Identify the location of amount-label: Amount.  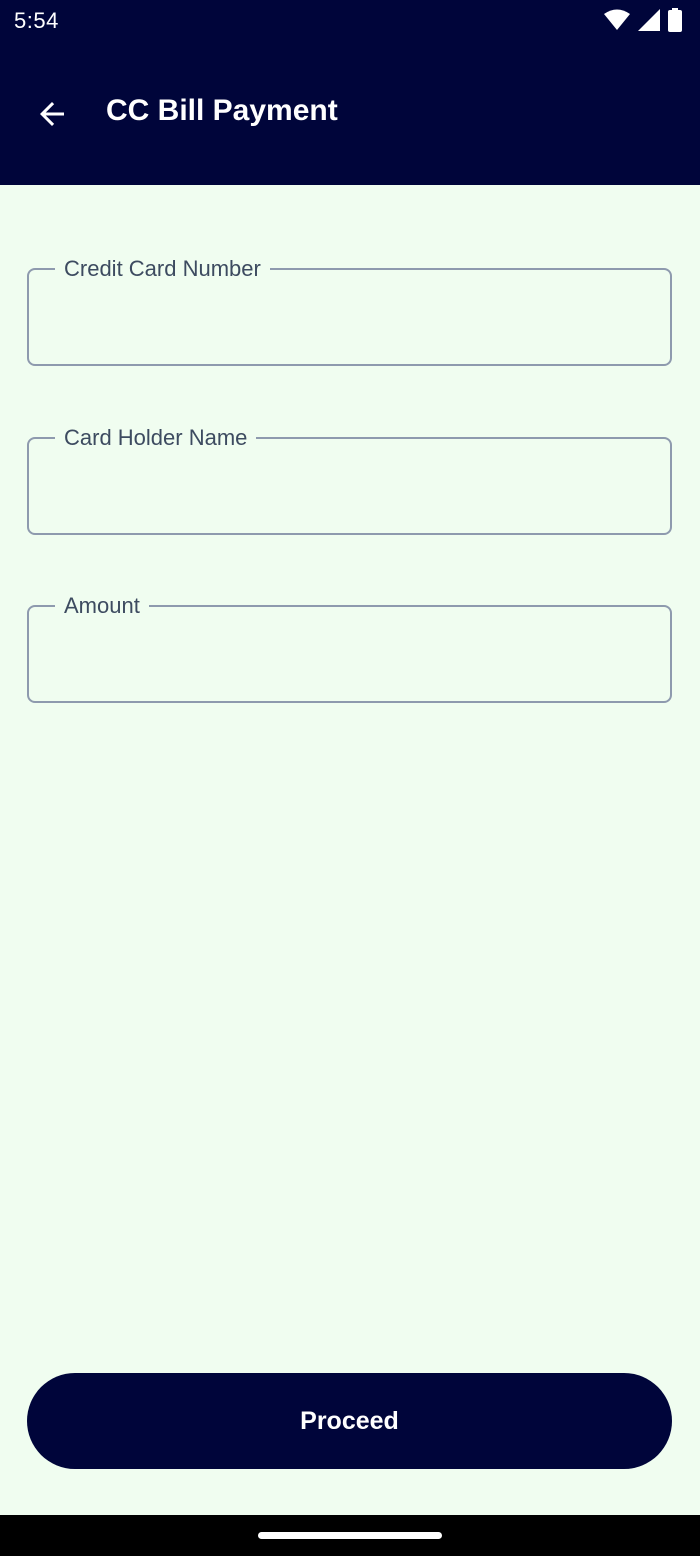
(102, 606).